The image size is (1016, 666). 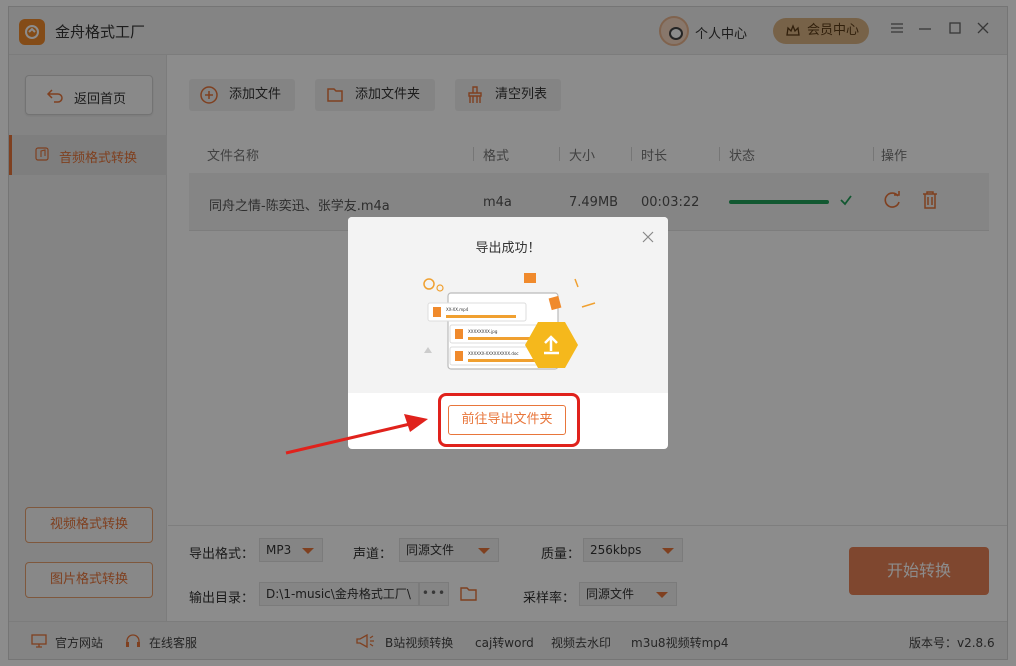 I want to click on annotation-arrow-icon, so click(x=356, y=434).